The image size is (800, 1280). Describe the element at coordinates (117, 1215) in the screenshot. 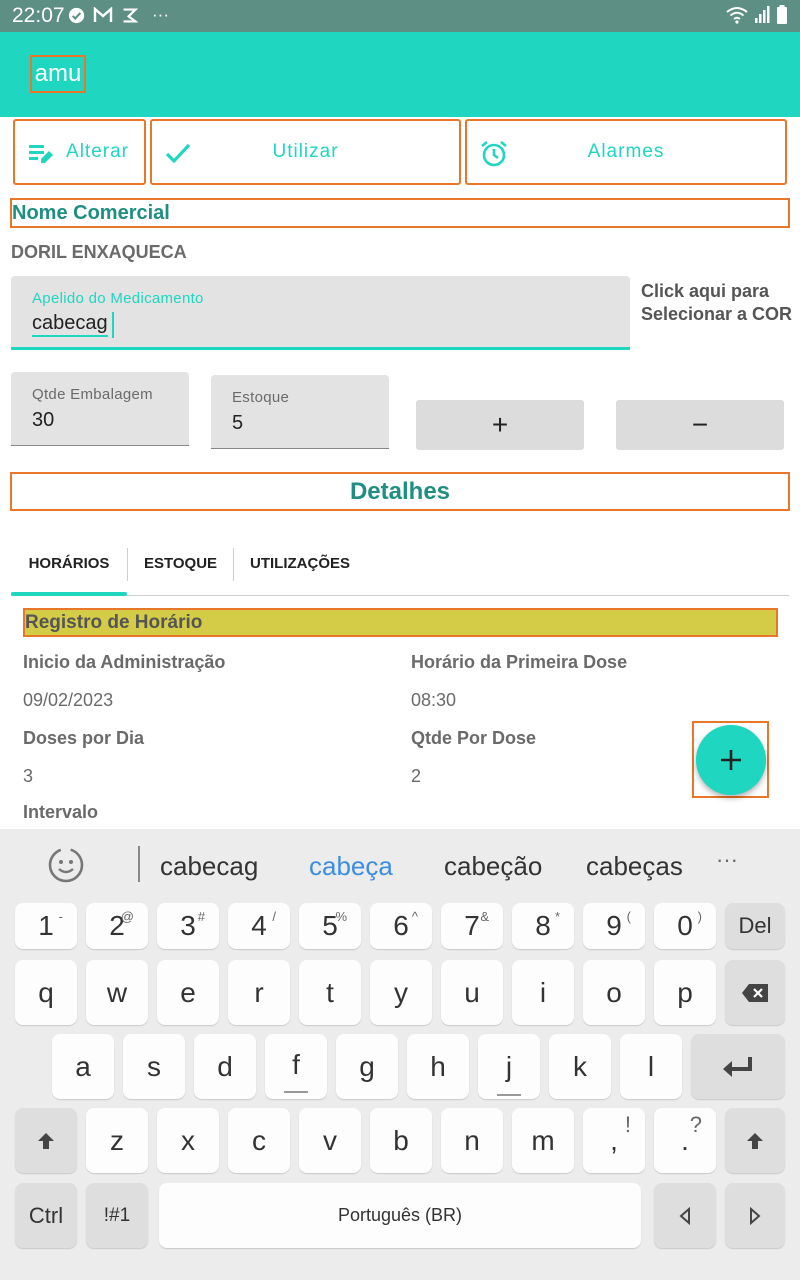

I see `symbols-key: !#1` at that location.